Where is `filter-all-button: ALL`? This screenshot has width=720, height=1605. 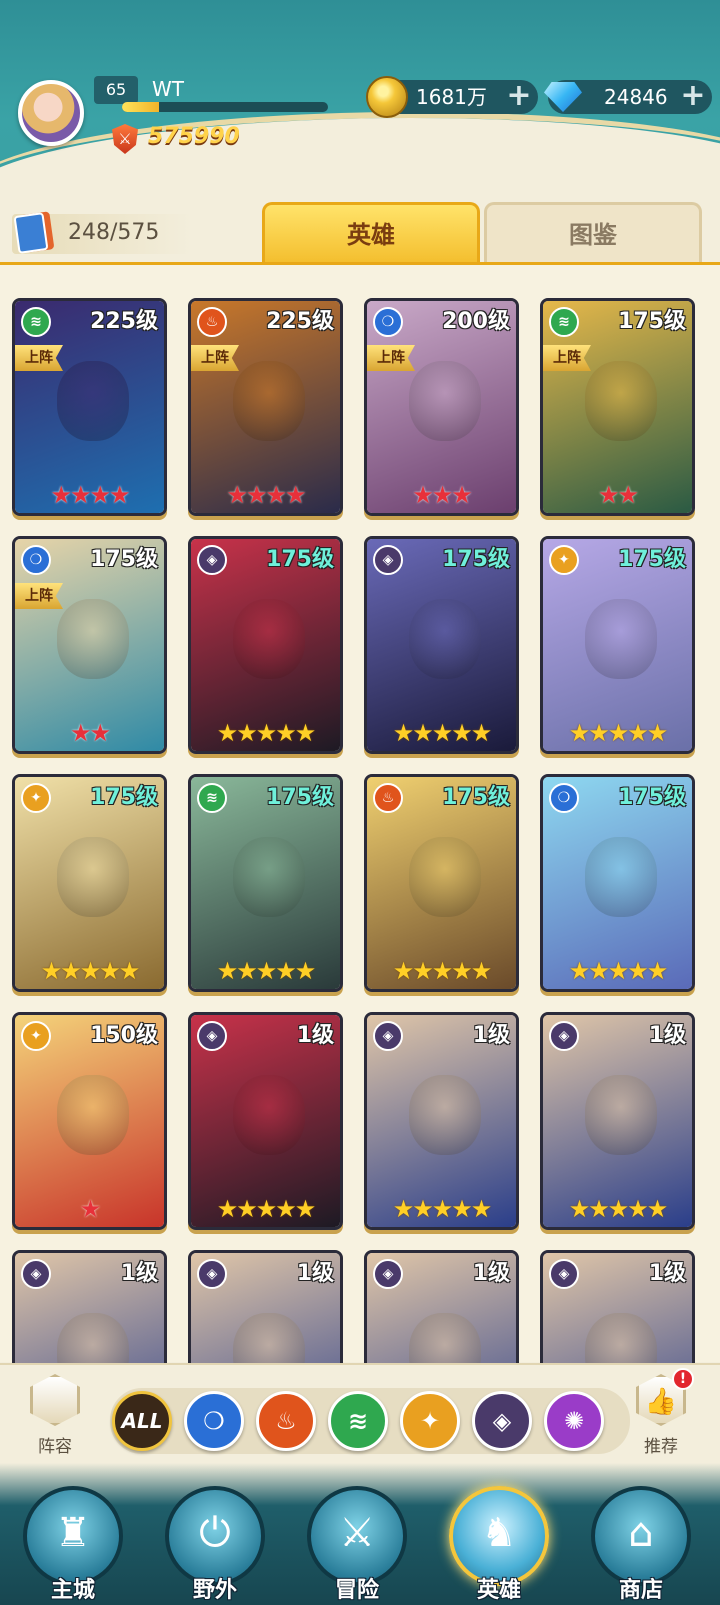 filter-all-button: ALL is located at coordinates (142, 1421).